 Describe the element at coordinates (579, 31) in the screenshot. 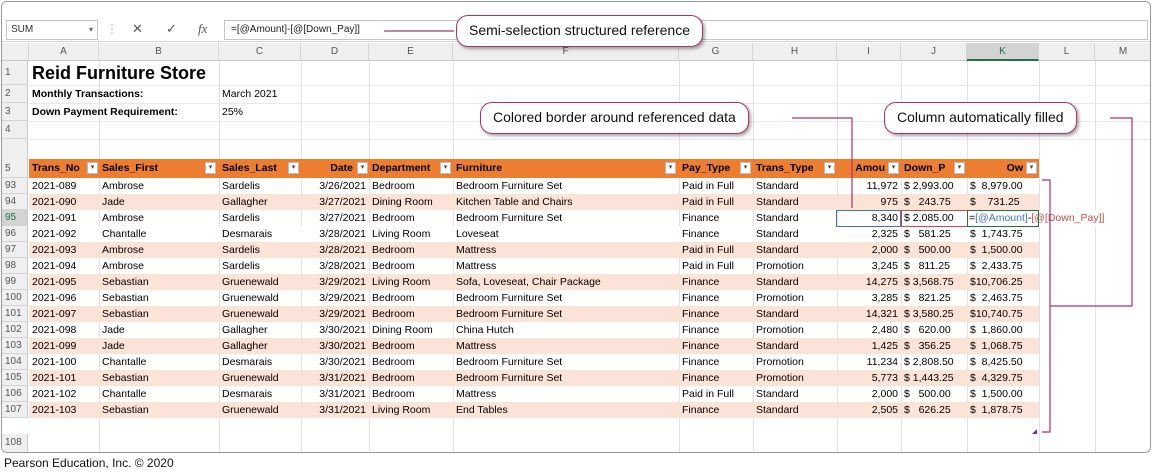

I see `semi-selection-callout: Semi-selection structured reference` at that location.